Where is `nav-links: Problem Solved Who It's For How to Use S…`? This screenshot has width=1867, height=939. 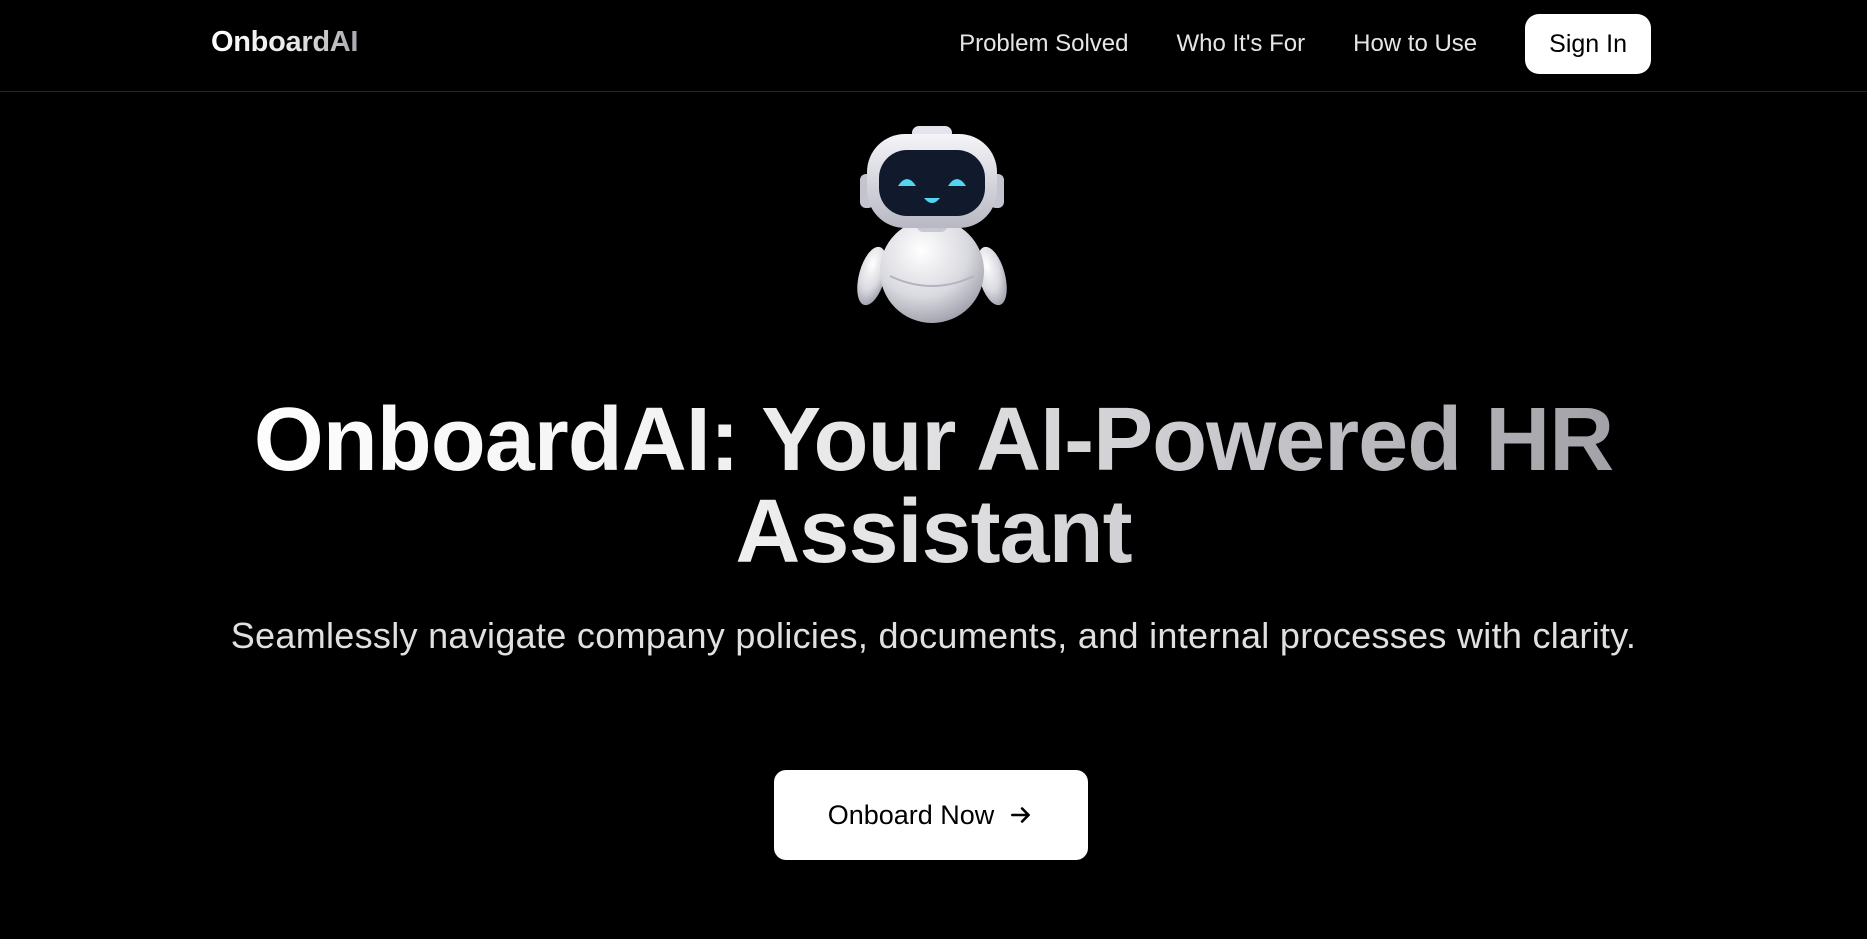 nav-links: Problem Solved Who It's For How to Use S… is located at coordinates (1305, 44).